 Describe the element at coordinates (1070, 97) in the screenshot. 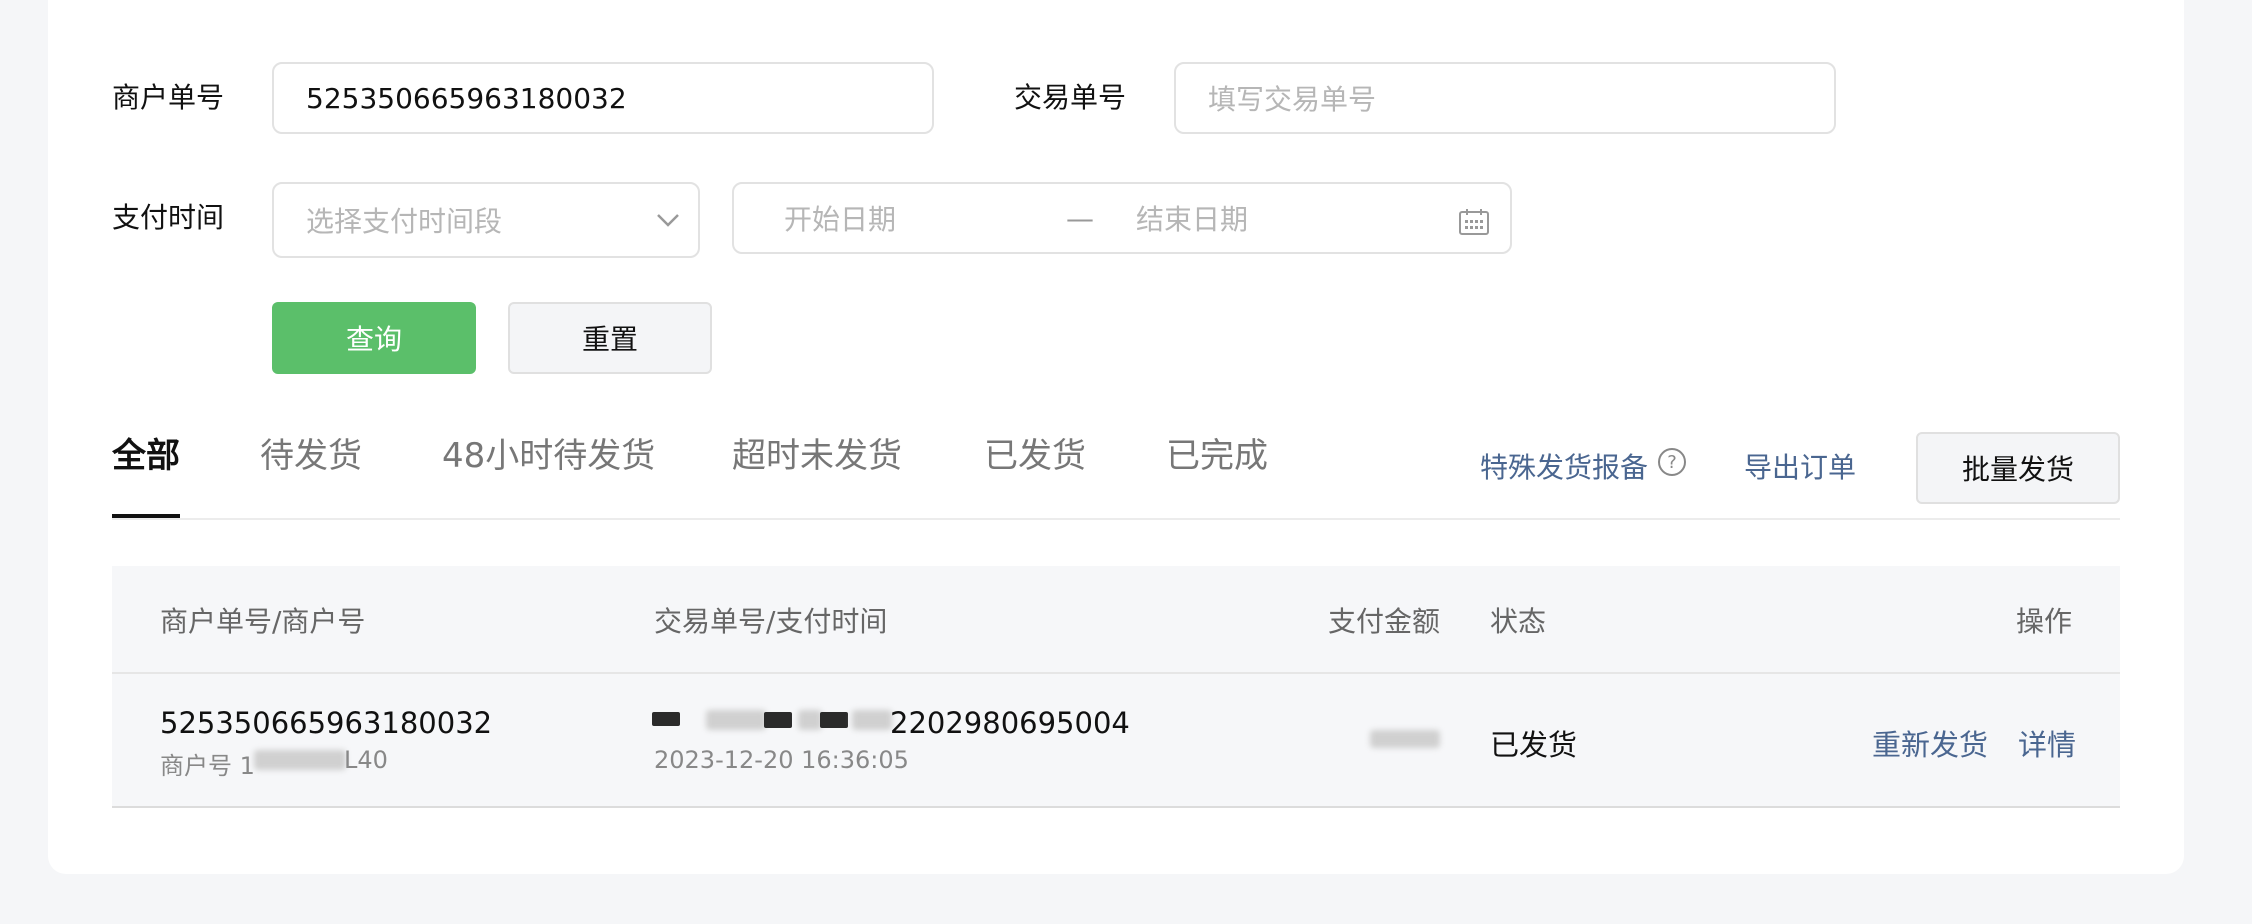

I see `trade-order-label: 交易单号` at that location.